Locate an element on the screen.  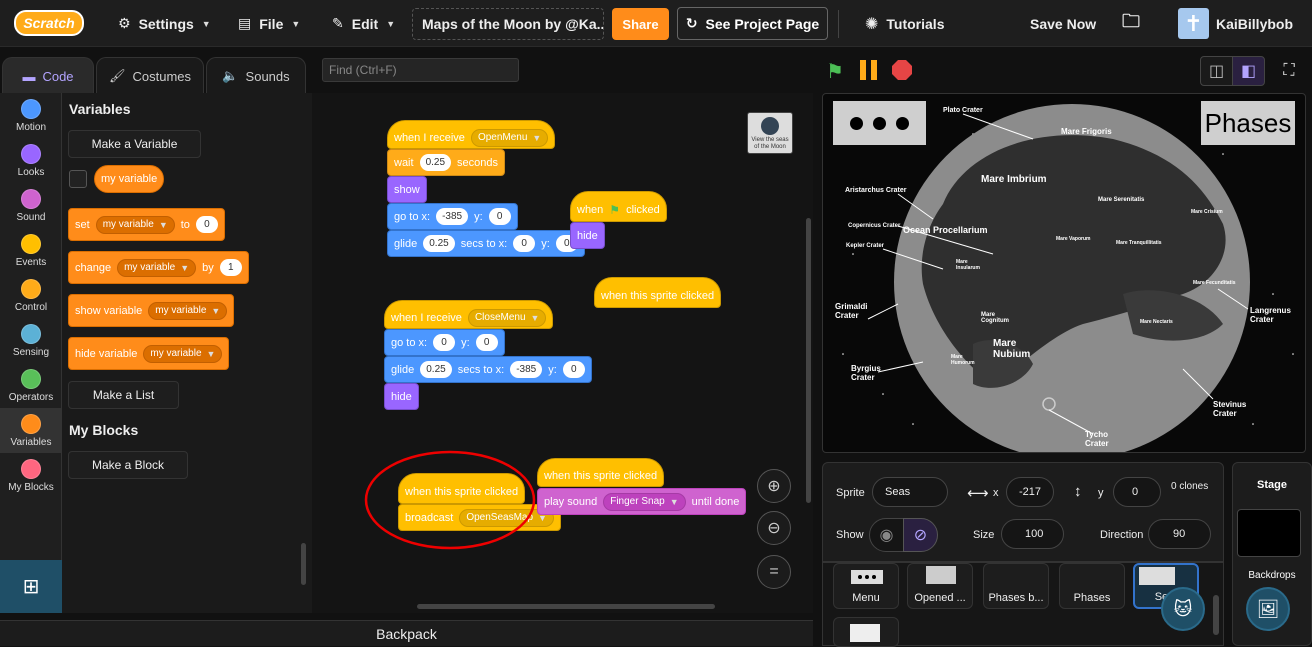
direction-input: 90 is located at coordinates (1179, 534).